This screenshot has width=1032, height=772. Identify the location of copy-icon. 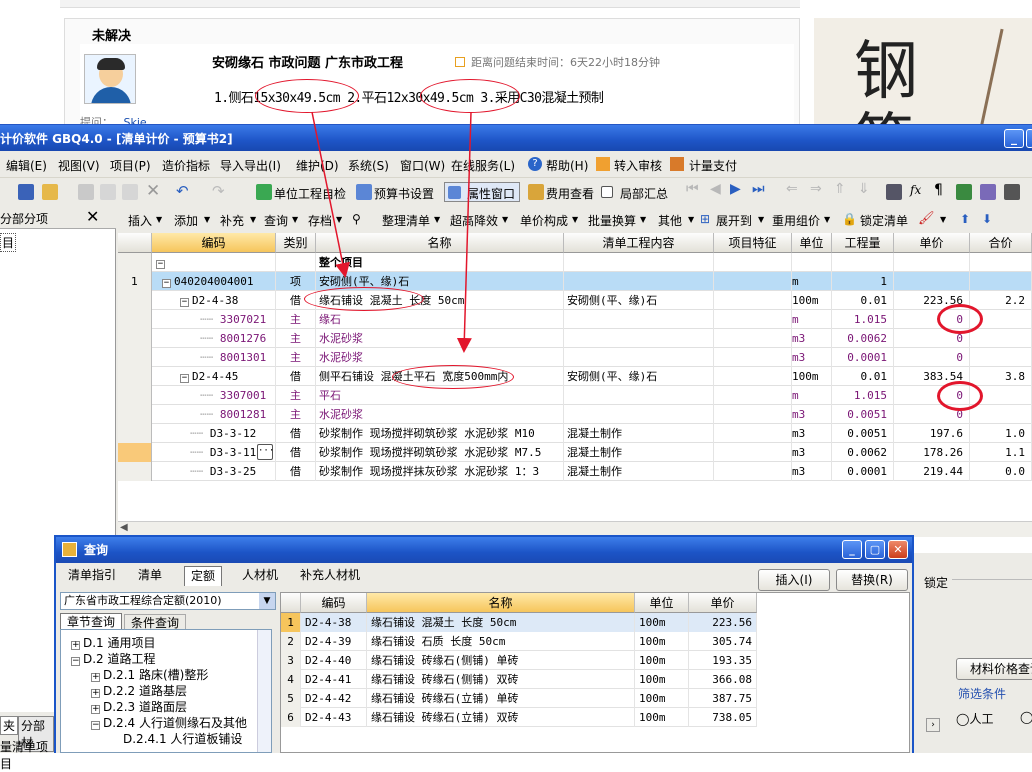
(108, 192).